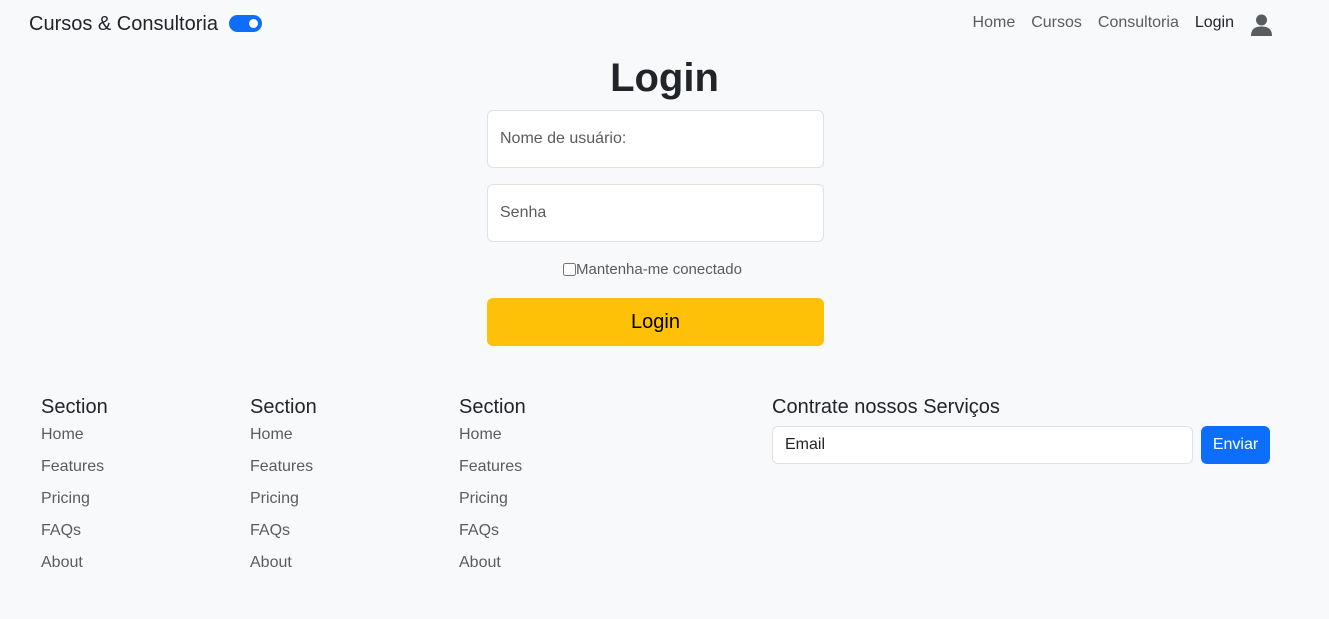 This screenshot has width=1329, height=619. Describe the element at coordinates (886, 407) in the screenshot. I see `subscribe-title: Contrate nossos Serviços` at that location.